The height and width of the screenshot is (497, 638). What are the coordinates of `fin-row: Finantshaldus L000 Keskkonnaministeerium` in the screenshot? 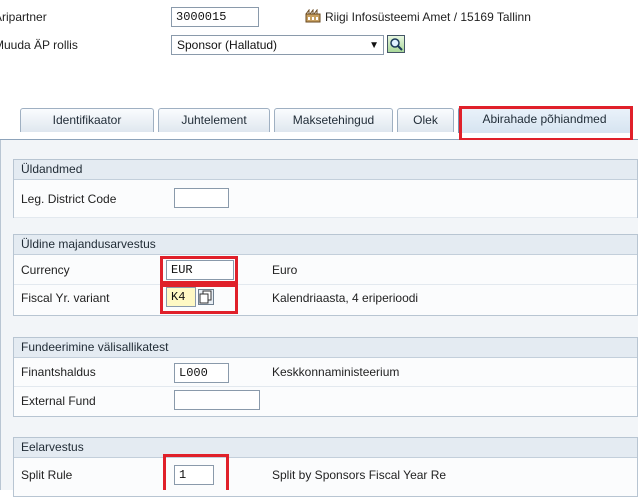 It's located at (325, 372).